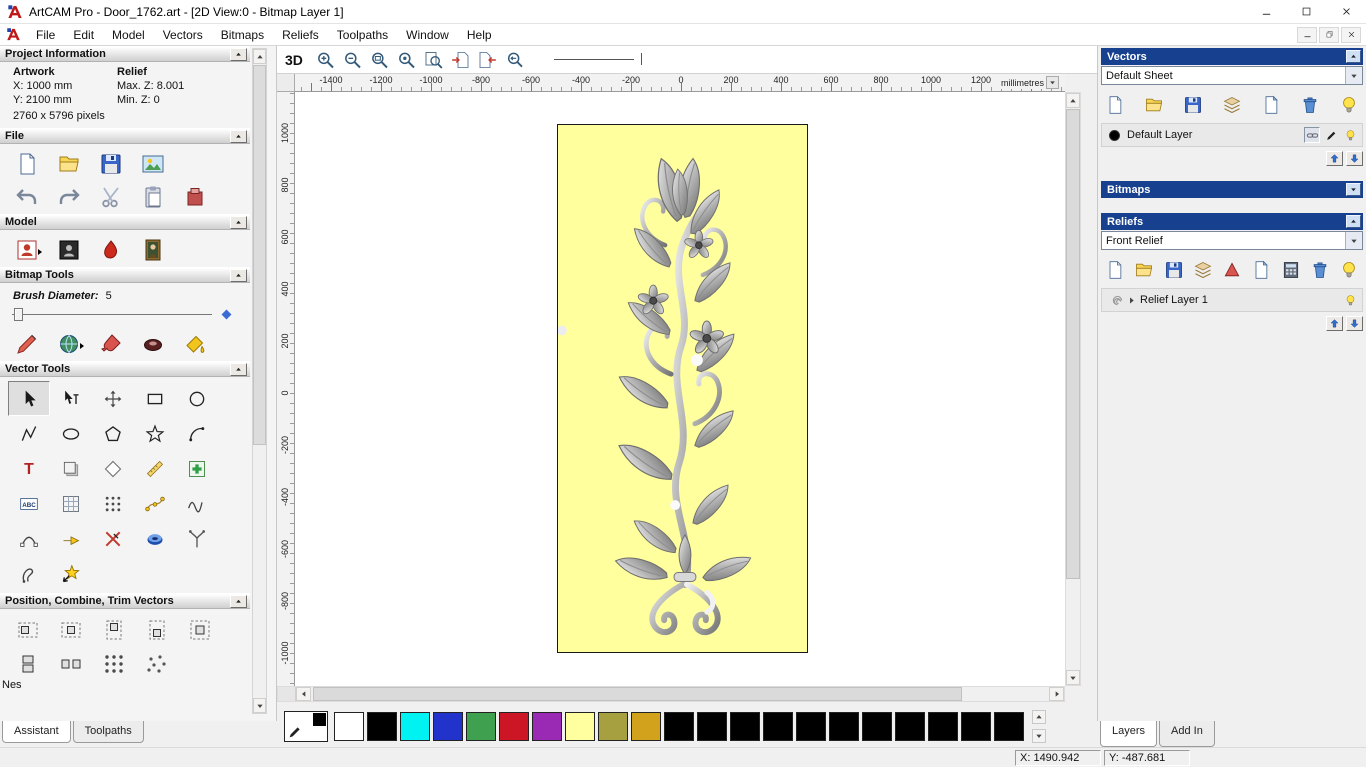  What do you see at coordinates (487, 60) in the screenshot?
I see `snap-right-icon` at bounding box center [487, 60].